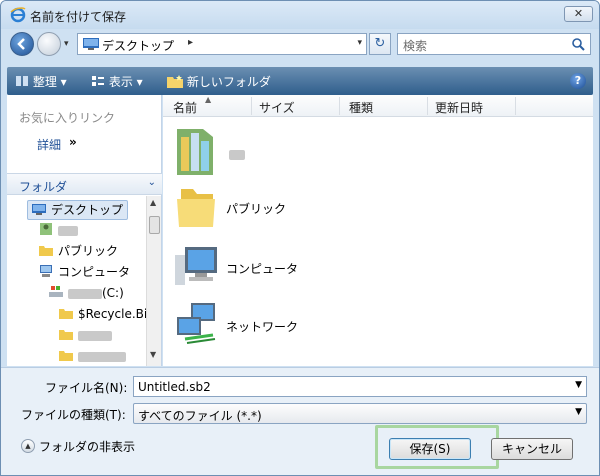 Image resolution: width=600 pixels, height=476 pixels. I want to click on tree-item-label: (C:), so click(113, 293).